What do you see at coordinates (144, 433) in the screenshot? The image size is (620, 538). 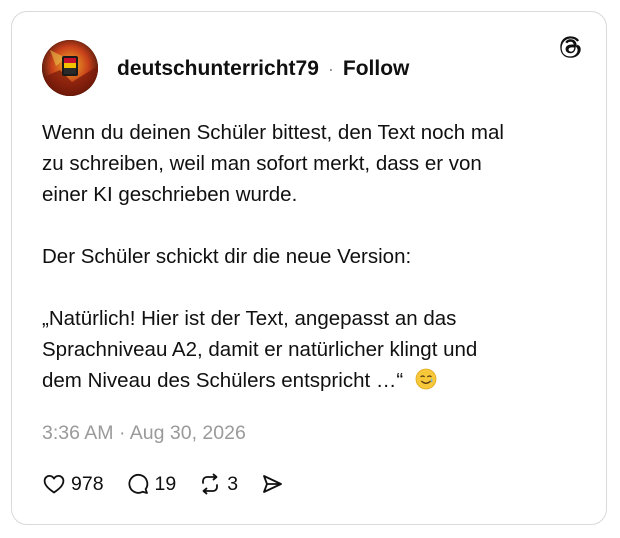 I see `post-timestamp: 3:36 AM · Aug 30, 2026` at bounding box center [144, 433].